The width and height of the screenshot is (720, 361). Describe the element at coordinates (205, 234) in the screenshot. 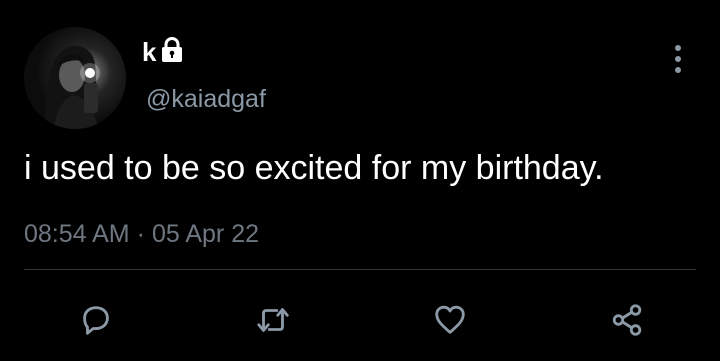

I see `tweet-date: 05 Apr 22` at that location.